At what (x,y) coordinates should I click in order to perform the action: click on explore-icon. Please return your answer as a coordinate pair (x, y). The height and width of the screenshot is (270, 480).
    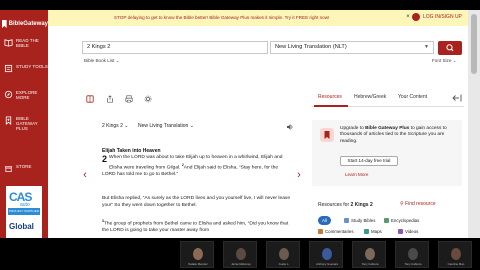
    Looking at the image, I should click on (8, 94).